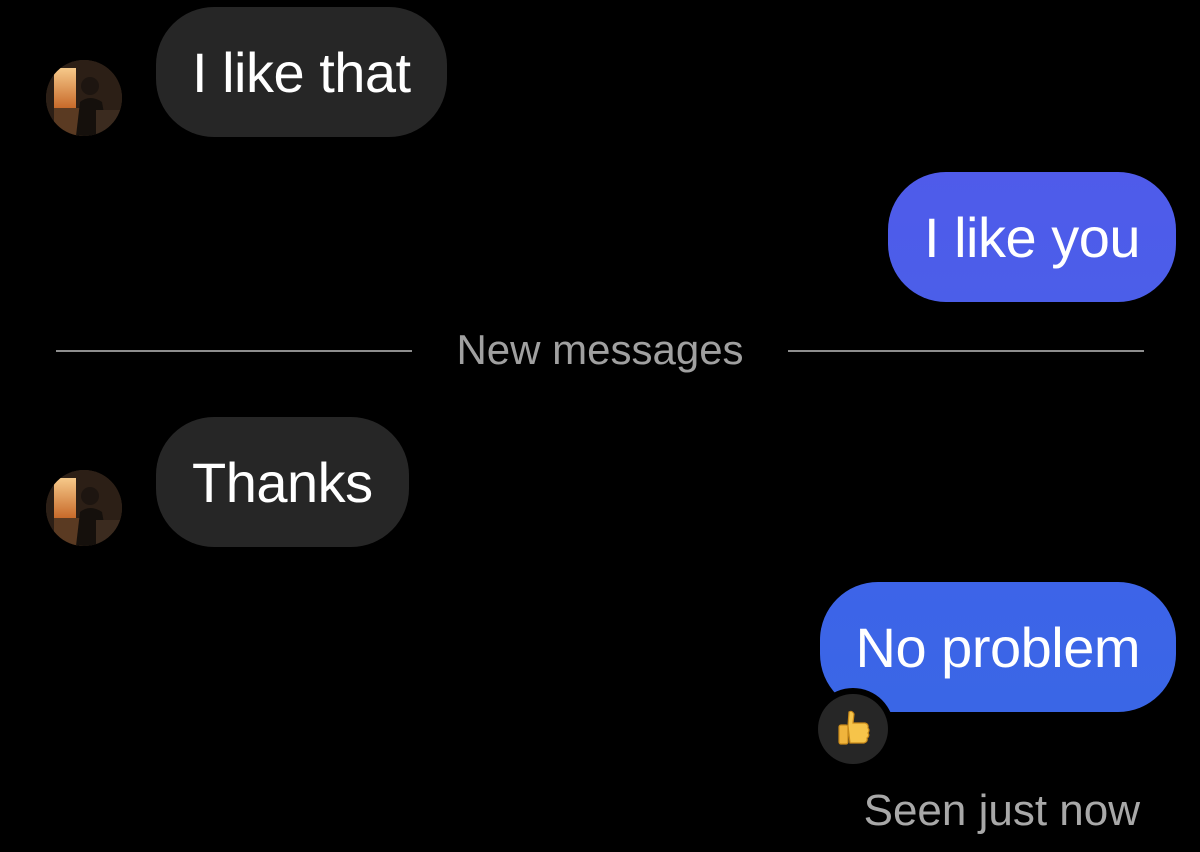 The height and width of the screenshot is (852, 1200). Describe the element at coordinates (600, 349) in the screenshot. I see `new-messages-divider: New messages` at that location.